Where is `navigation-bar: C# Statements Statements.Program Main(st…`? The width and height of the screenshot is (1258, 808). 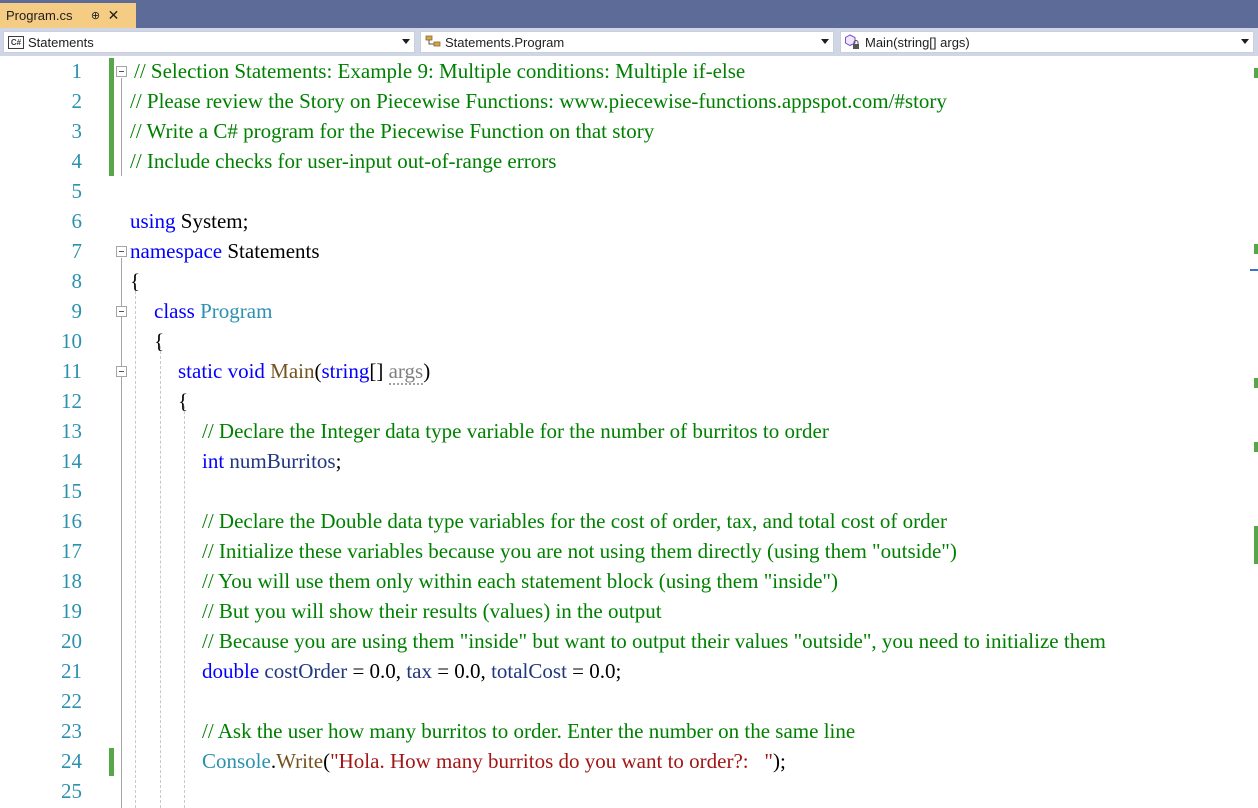 navigation-bar: C# Statements Statements.Program Main(st… is located at coordinates (629, 42).